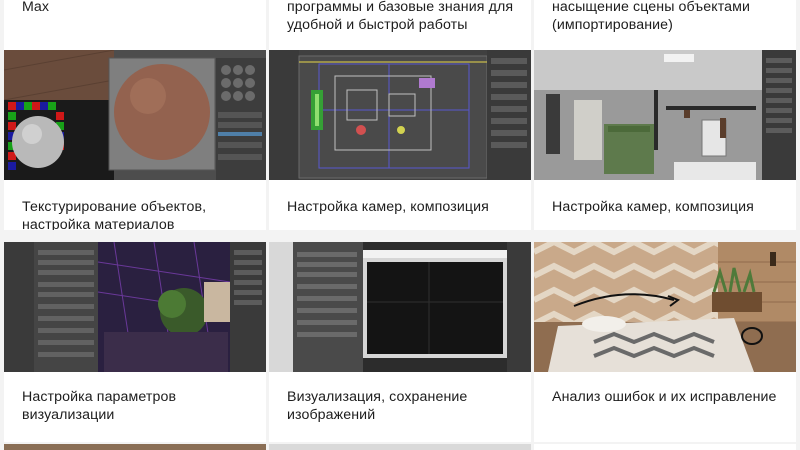  I want to click on lesson-thumbnail-frame-buffer, so click(400, 307).